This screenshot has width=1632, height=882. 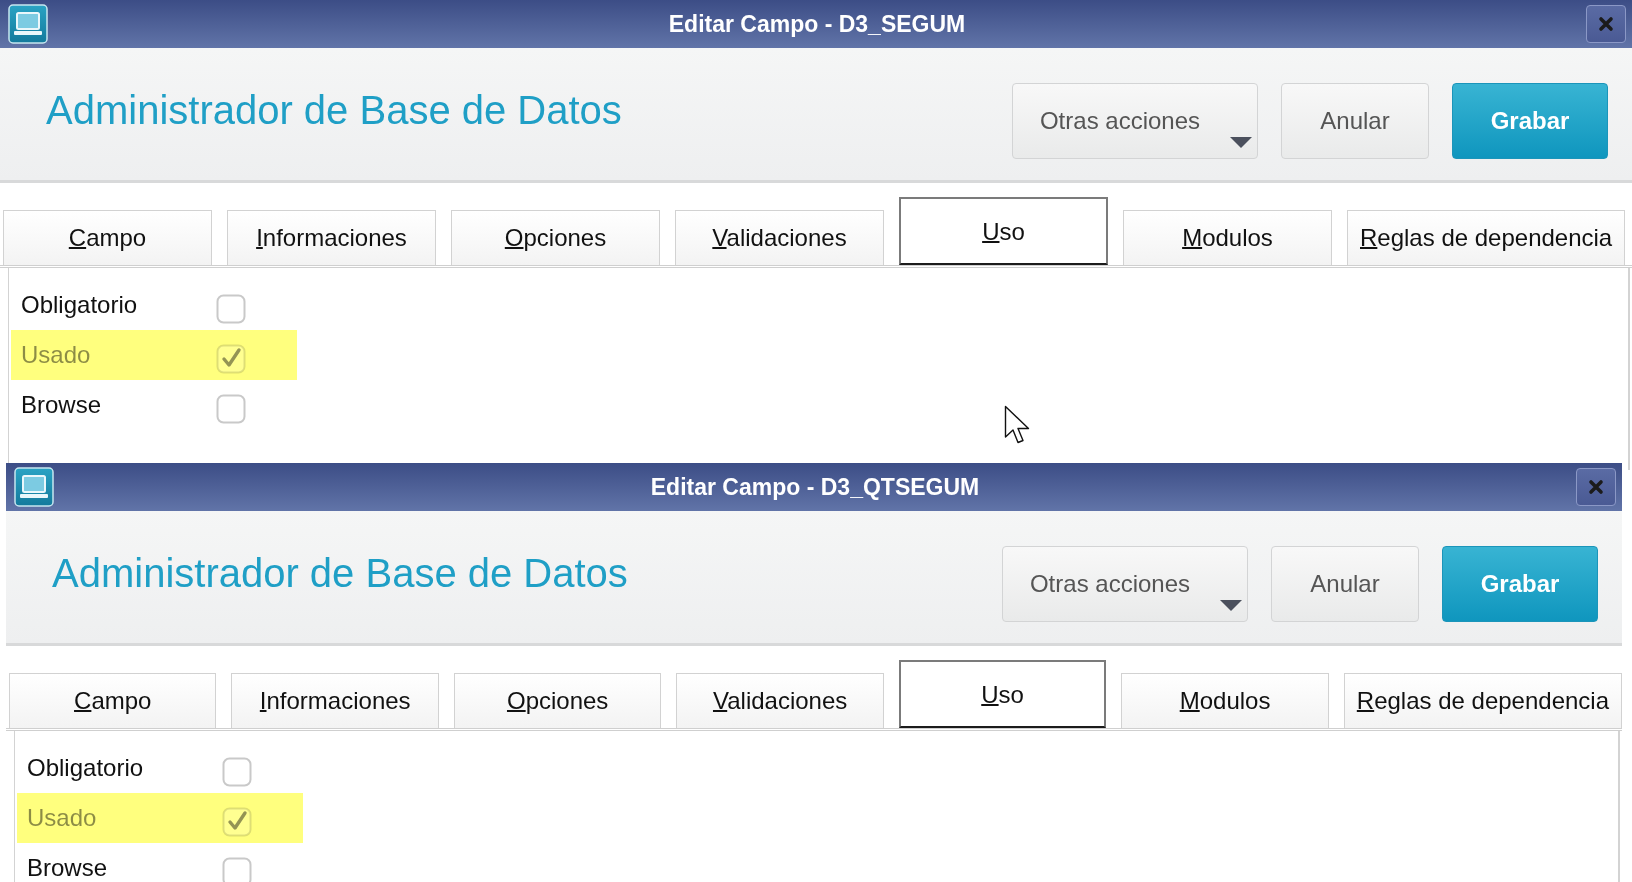 What do you see at coordinates (815, 487) in the screenshot?
I see `window-title: Editar Campo - D3_QTSEGUM` at bounding box center [815, 487].